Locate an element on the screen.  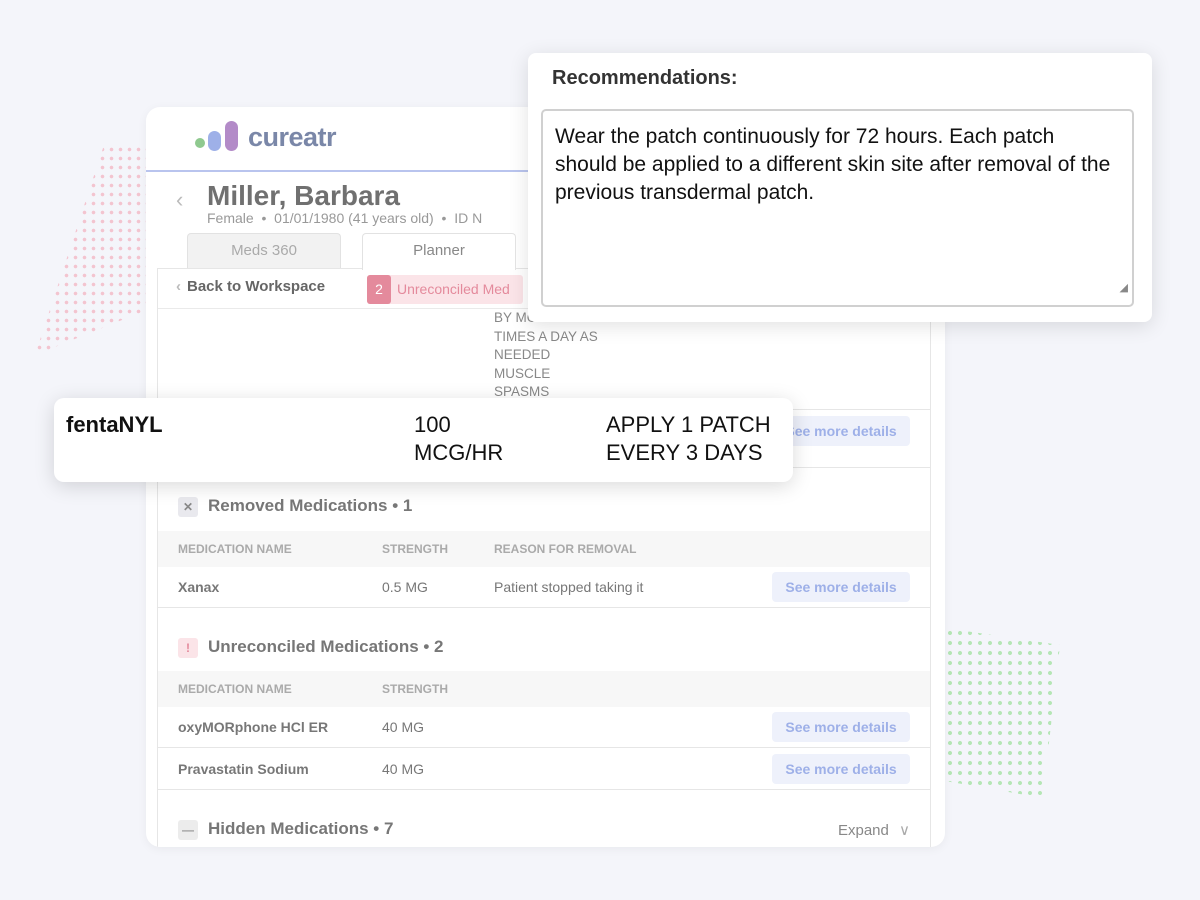
pill-logo-icon is located at coordinates (216, 136).